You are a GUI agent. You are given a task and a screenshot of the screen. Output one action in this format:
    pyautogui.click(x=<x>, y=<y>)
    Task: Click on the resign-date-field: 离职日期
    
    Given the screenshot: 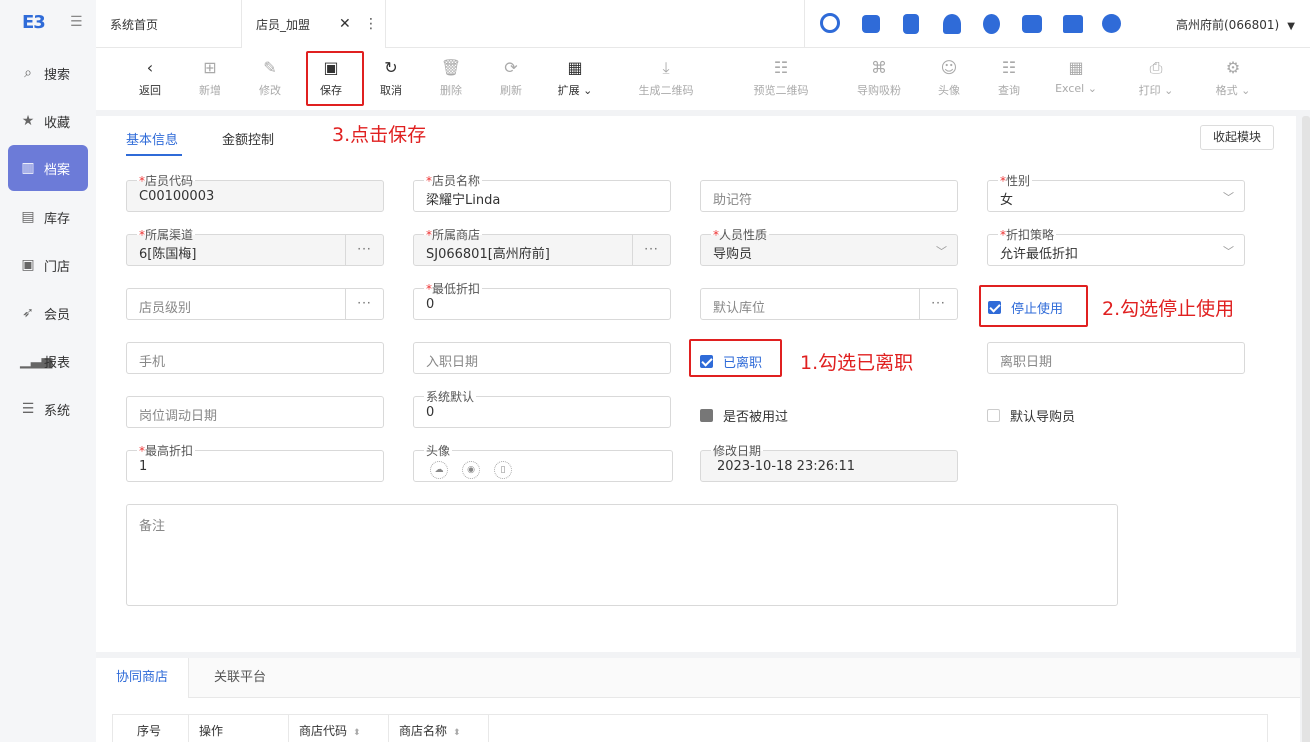 What is the action you would take?
    pyautogui.click(x=1116, y=358)
    